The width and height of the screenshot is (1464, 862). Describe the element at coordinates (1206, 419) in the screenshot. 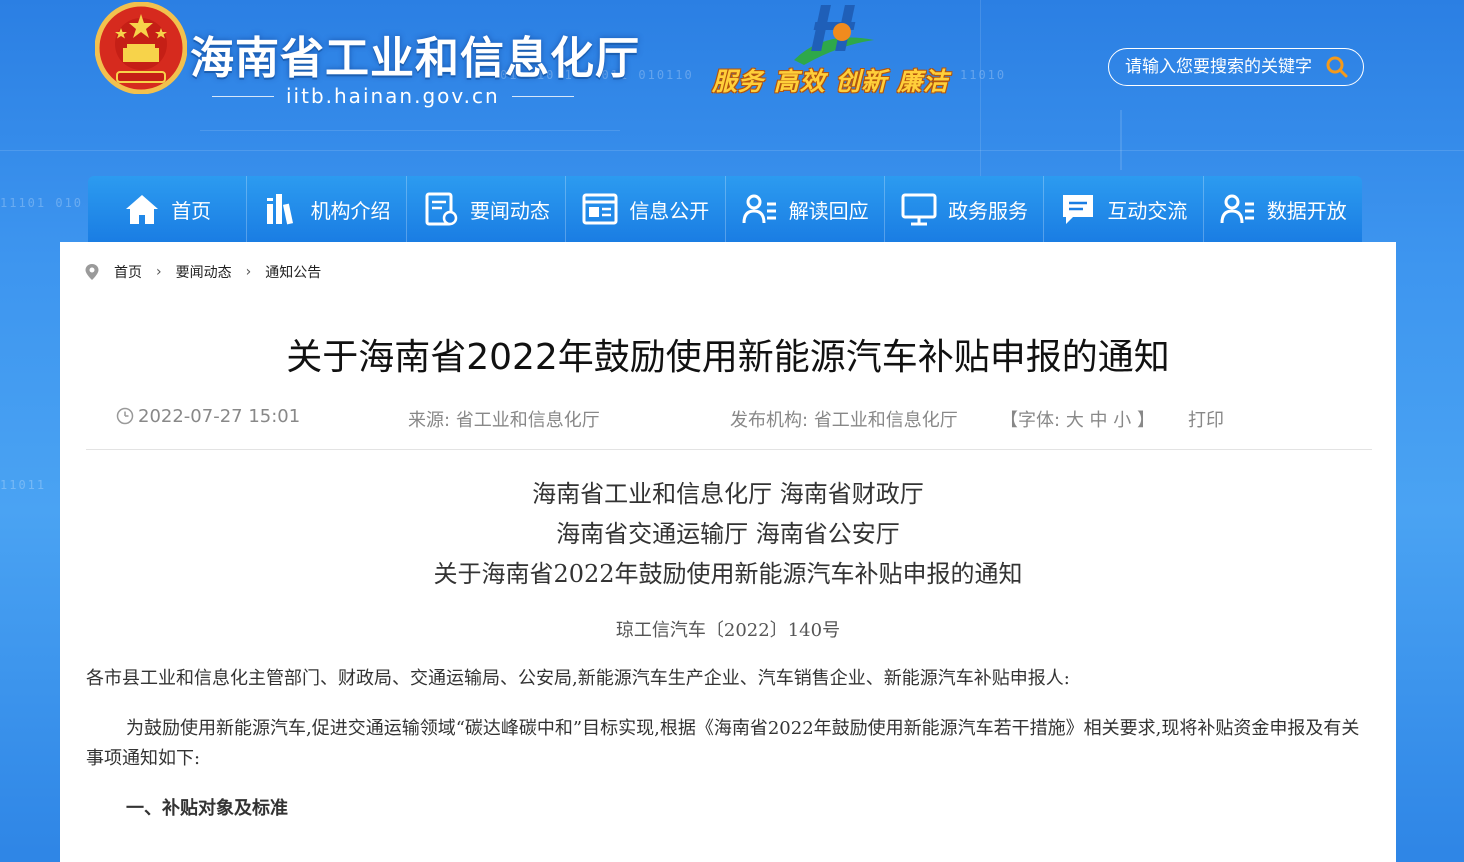

I see `print-button: 打印` at that location.